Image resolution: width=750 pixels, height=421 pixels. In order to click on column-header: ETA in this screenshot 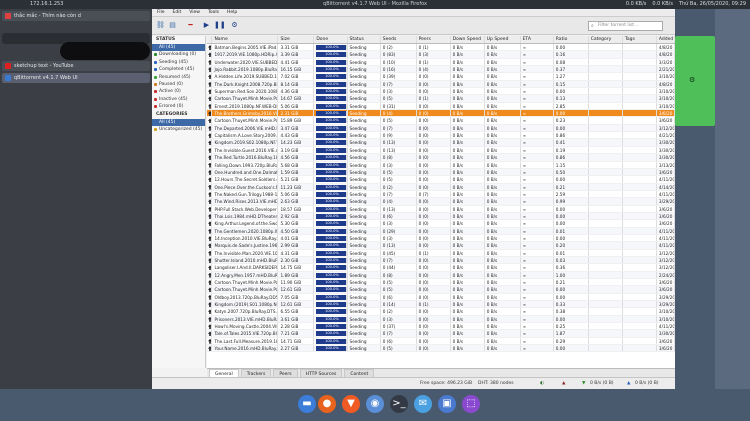, I will do `click(537, 39)`.